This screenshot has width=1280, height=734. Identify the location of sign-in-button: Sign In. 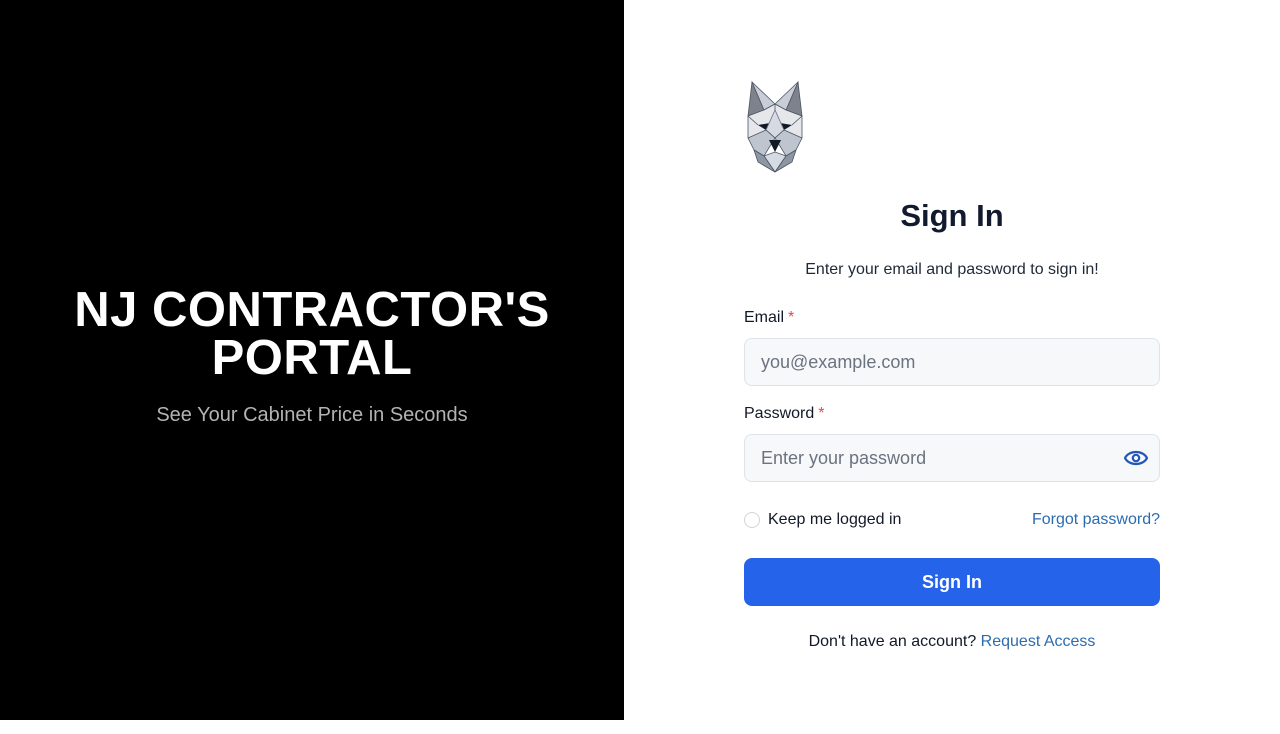
(952, 582).